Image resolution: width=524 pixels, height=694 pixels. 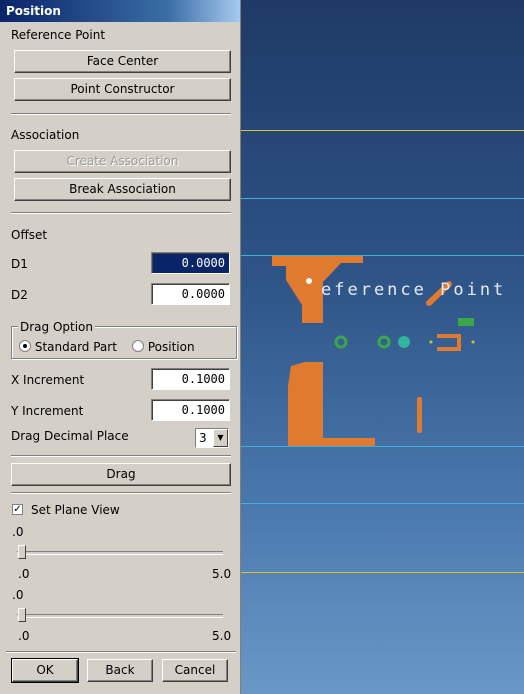 What do you see at coordinates (222, 574) in the screenshot?
I see `slider1-max: 5.0` at bounding box center [222, 574].